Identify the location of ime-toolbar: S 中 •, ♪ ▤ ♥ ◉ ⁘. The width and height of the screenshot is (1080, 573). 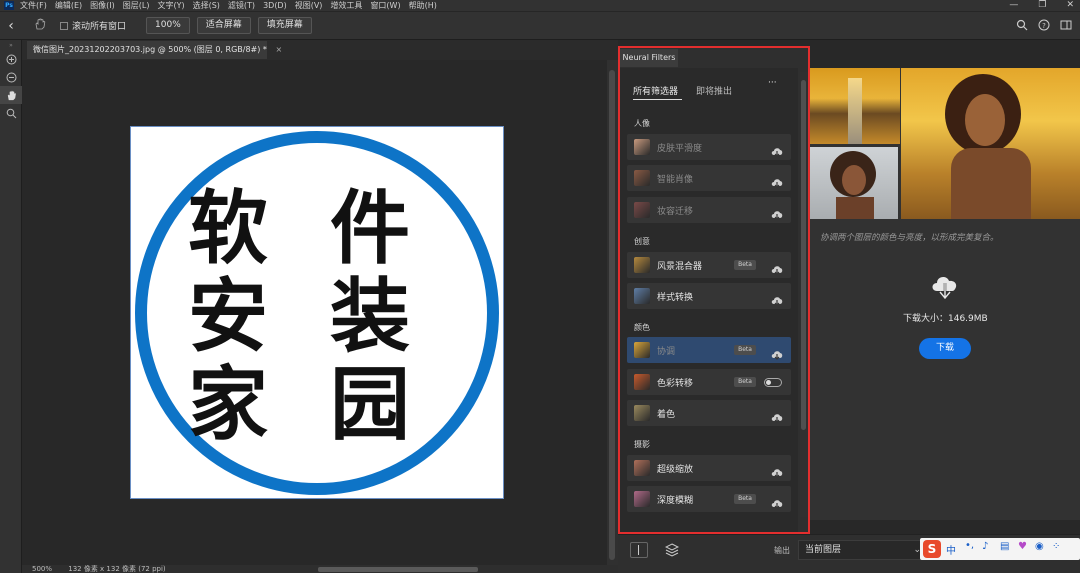
(1000, 549).